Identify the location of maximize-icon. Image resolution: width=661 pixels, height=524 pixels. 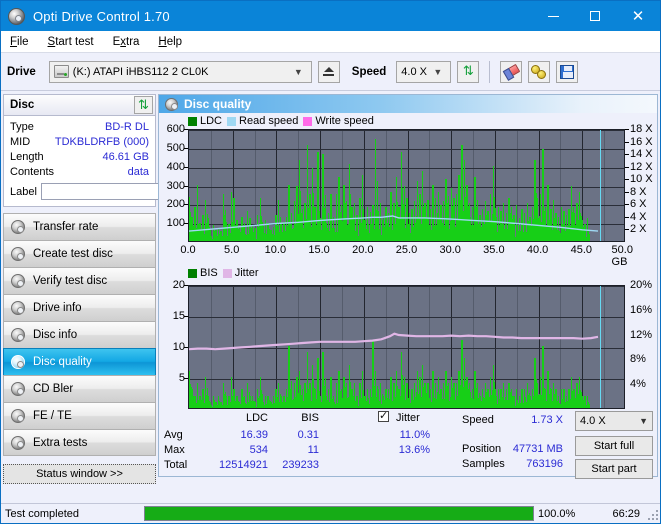
(595, 16).